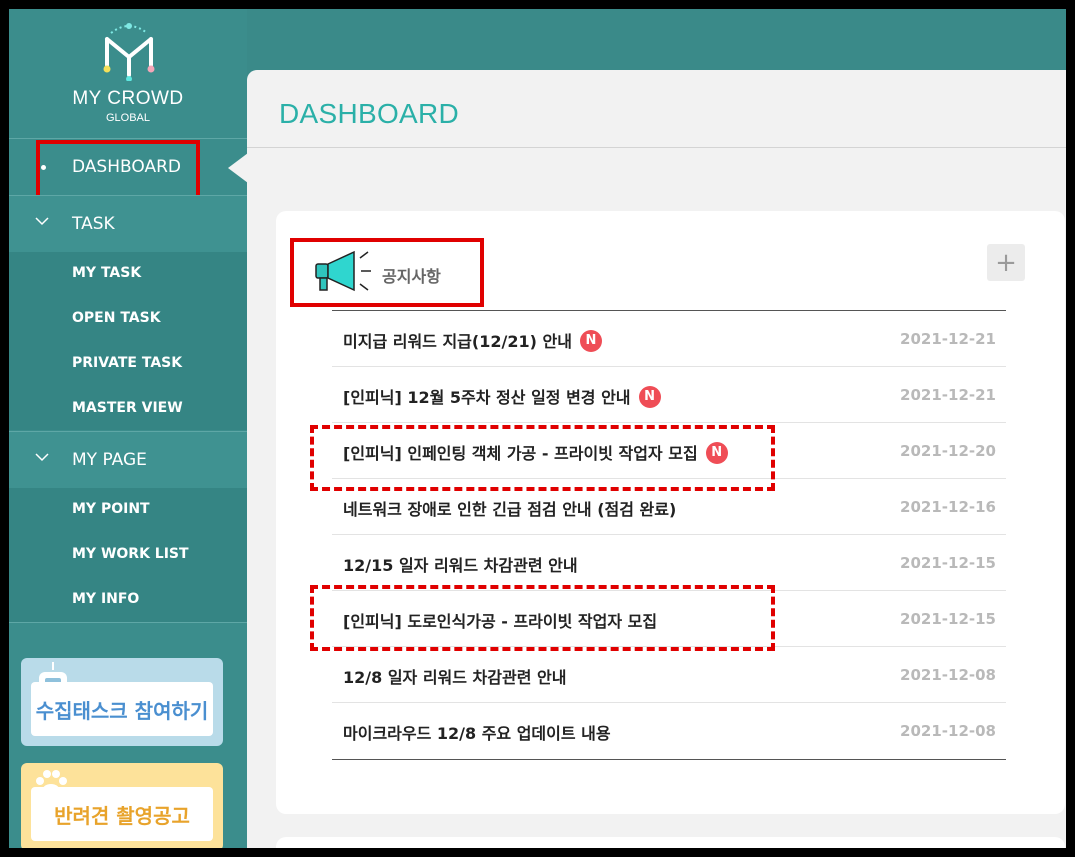 Image resolution: width=1075 pixels, height=857 pixels. What do you see at coordinates (948, 507) in the screenshot?
I see `notice-row-date: 2021-12-16` at bounding box center [948, 507].